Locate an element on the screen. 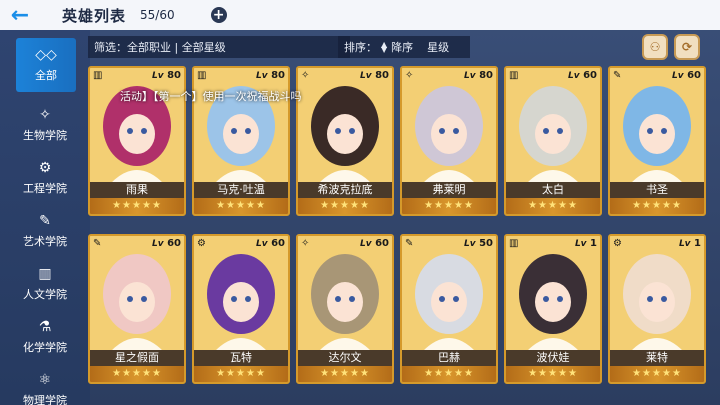 Image resolution: width=720 pixels, height=405 pixels. hero-card: ✧ Lv 80 希波克拉底 ★★★★★ is located at coordinates (345, 141).